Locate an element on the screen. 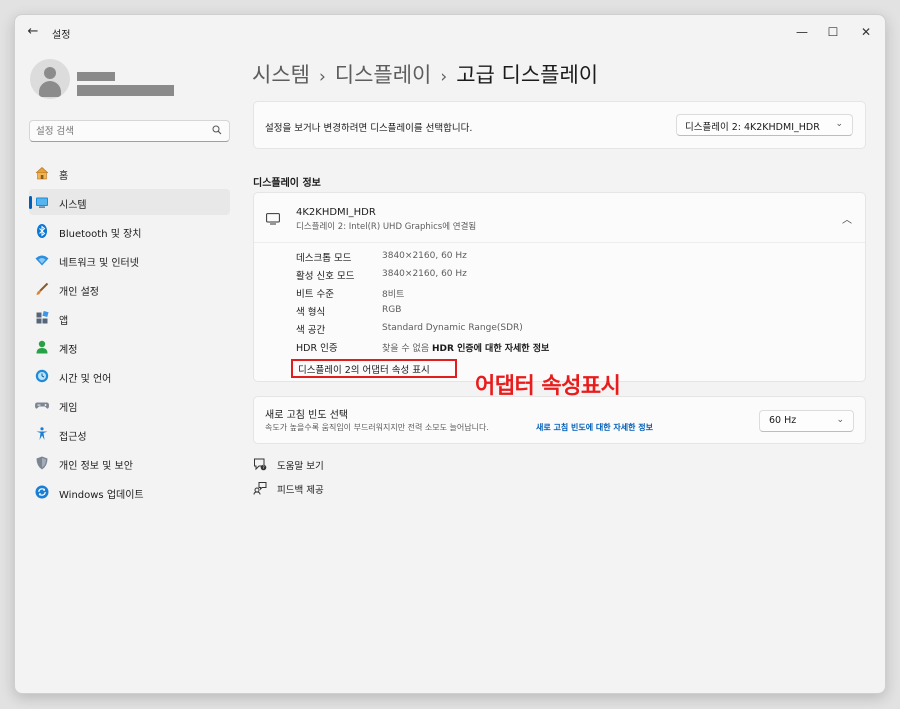  feedback-label: 피드백 제공 is located at coordinates (300, 490).